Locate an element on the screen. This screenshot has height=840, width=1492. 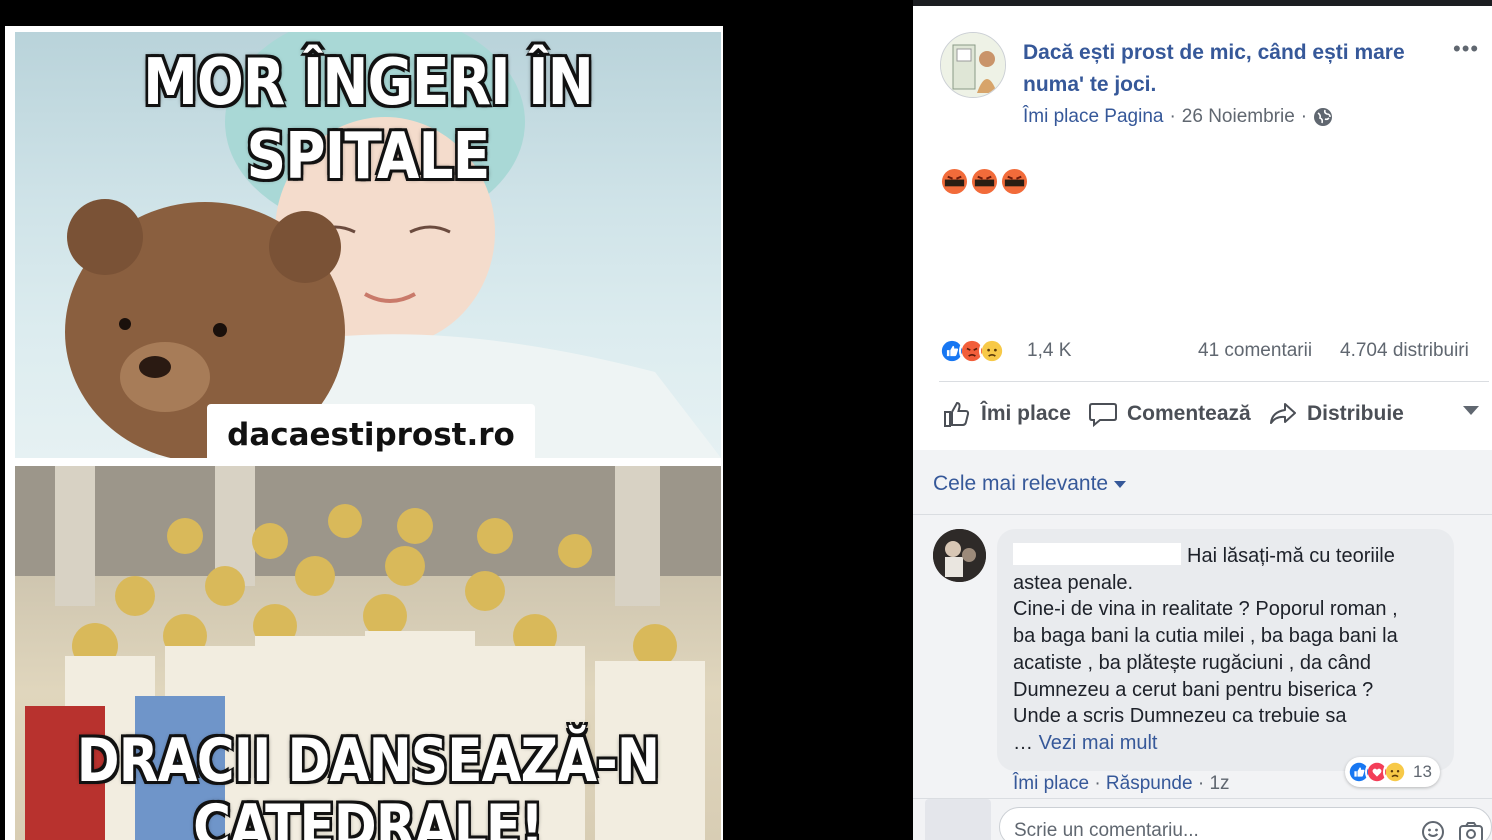
meme-caption-bottom-line1: DRACII DANSEAZĂ-N is located at coordinates (368, 761).